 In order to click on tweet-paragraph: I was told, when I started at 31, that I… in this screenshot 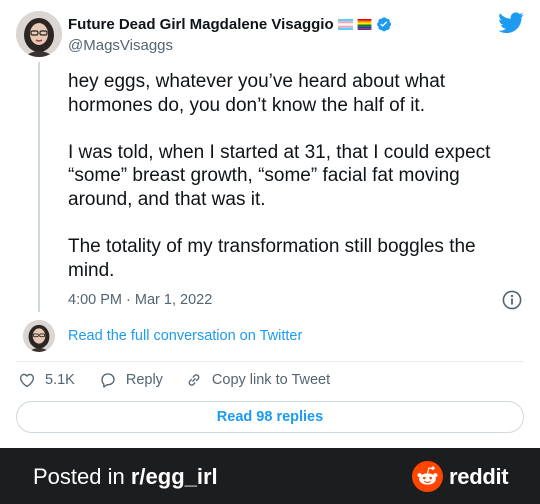, I will do `click(294, 176)`.